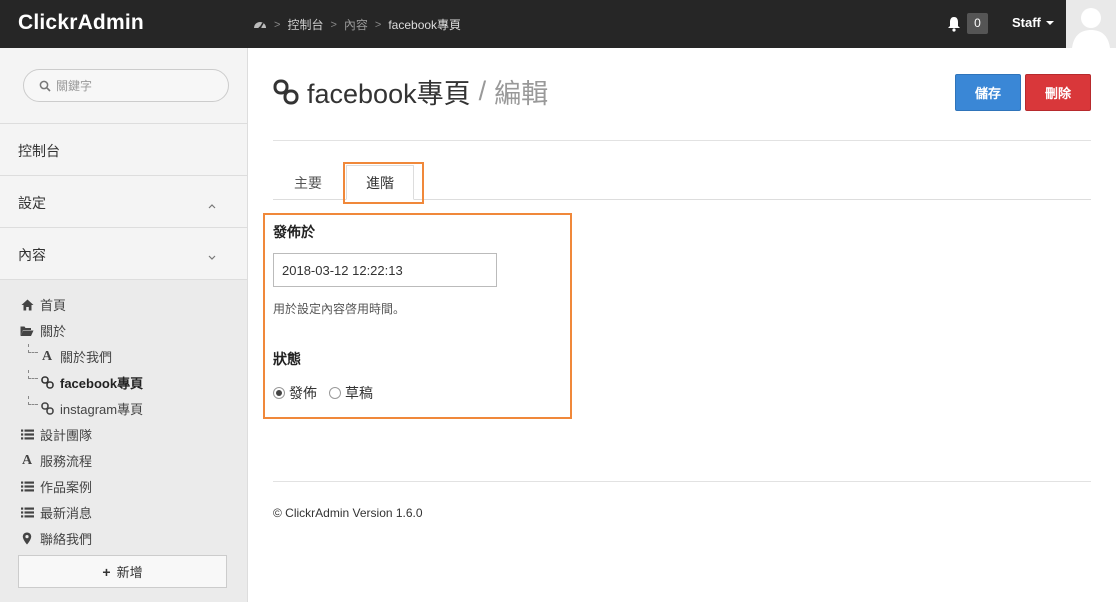 The image size is (1116, 602). I want to click on tree-item-label: instagram專頁, so click(102, 409).